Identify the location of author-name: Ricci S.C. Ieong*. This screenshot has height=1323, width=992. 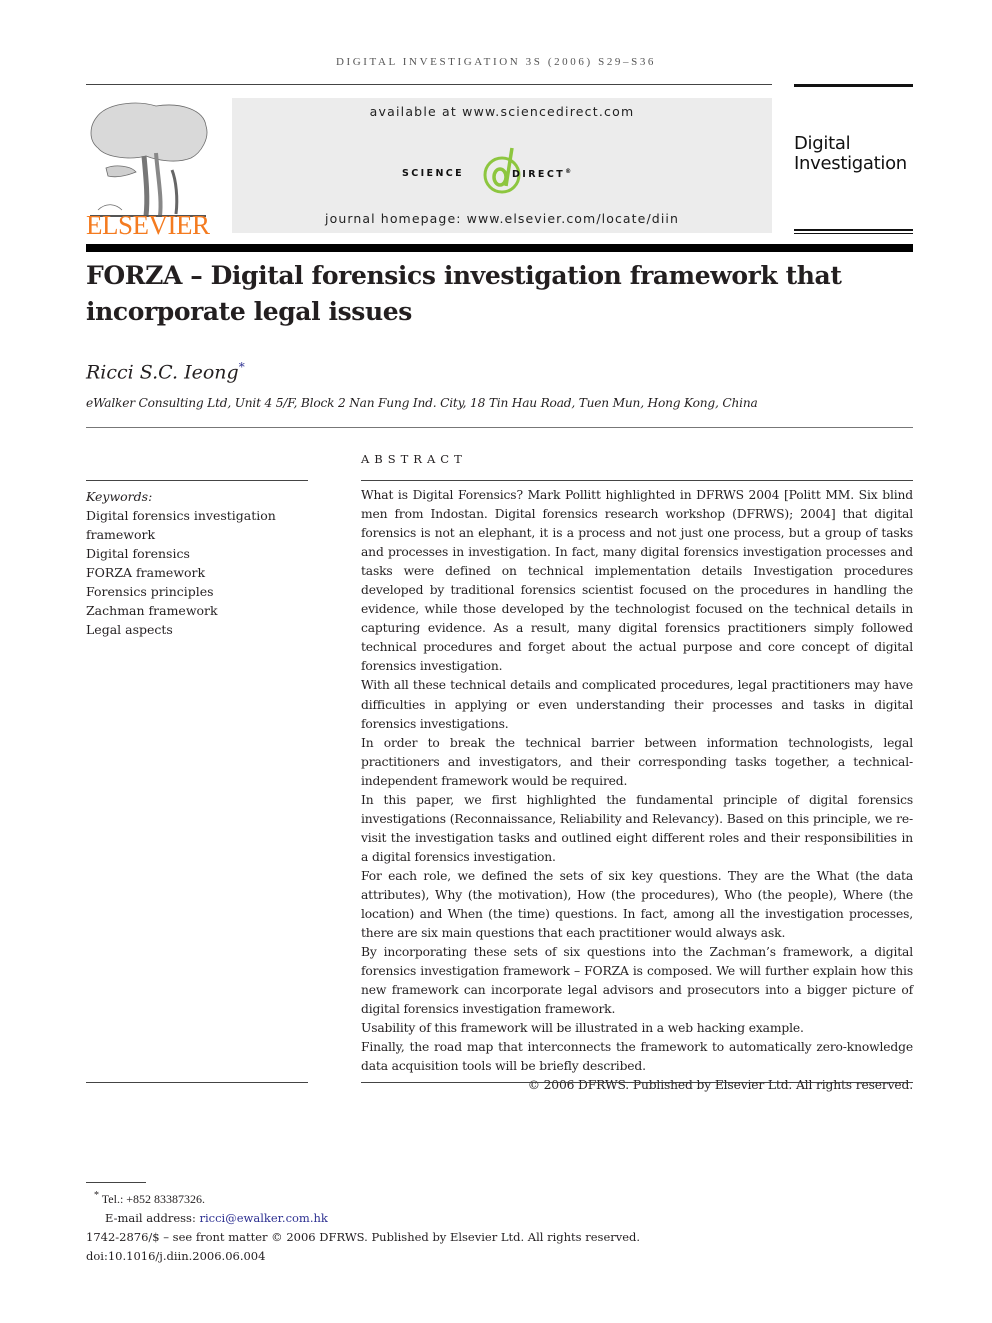
(165, 371).